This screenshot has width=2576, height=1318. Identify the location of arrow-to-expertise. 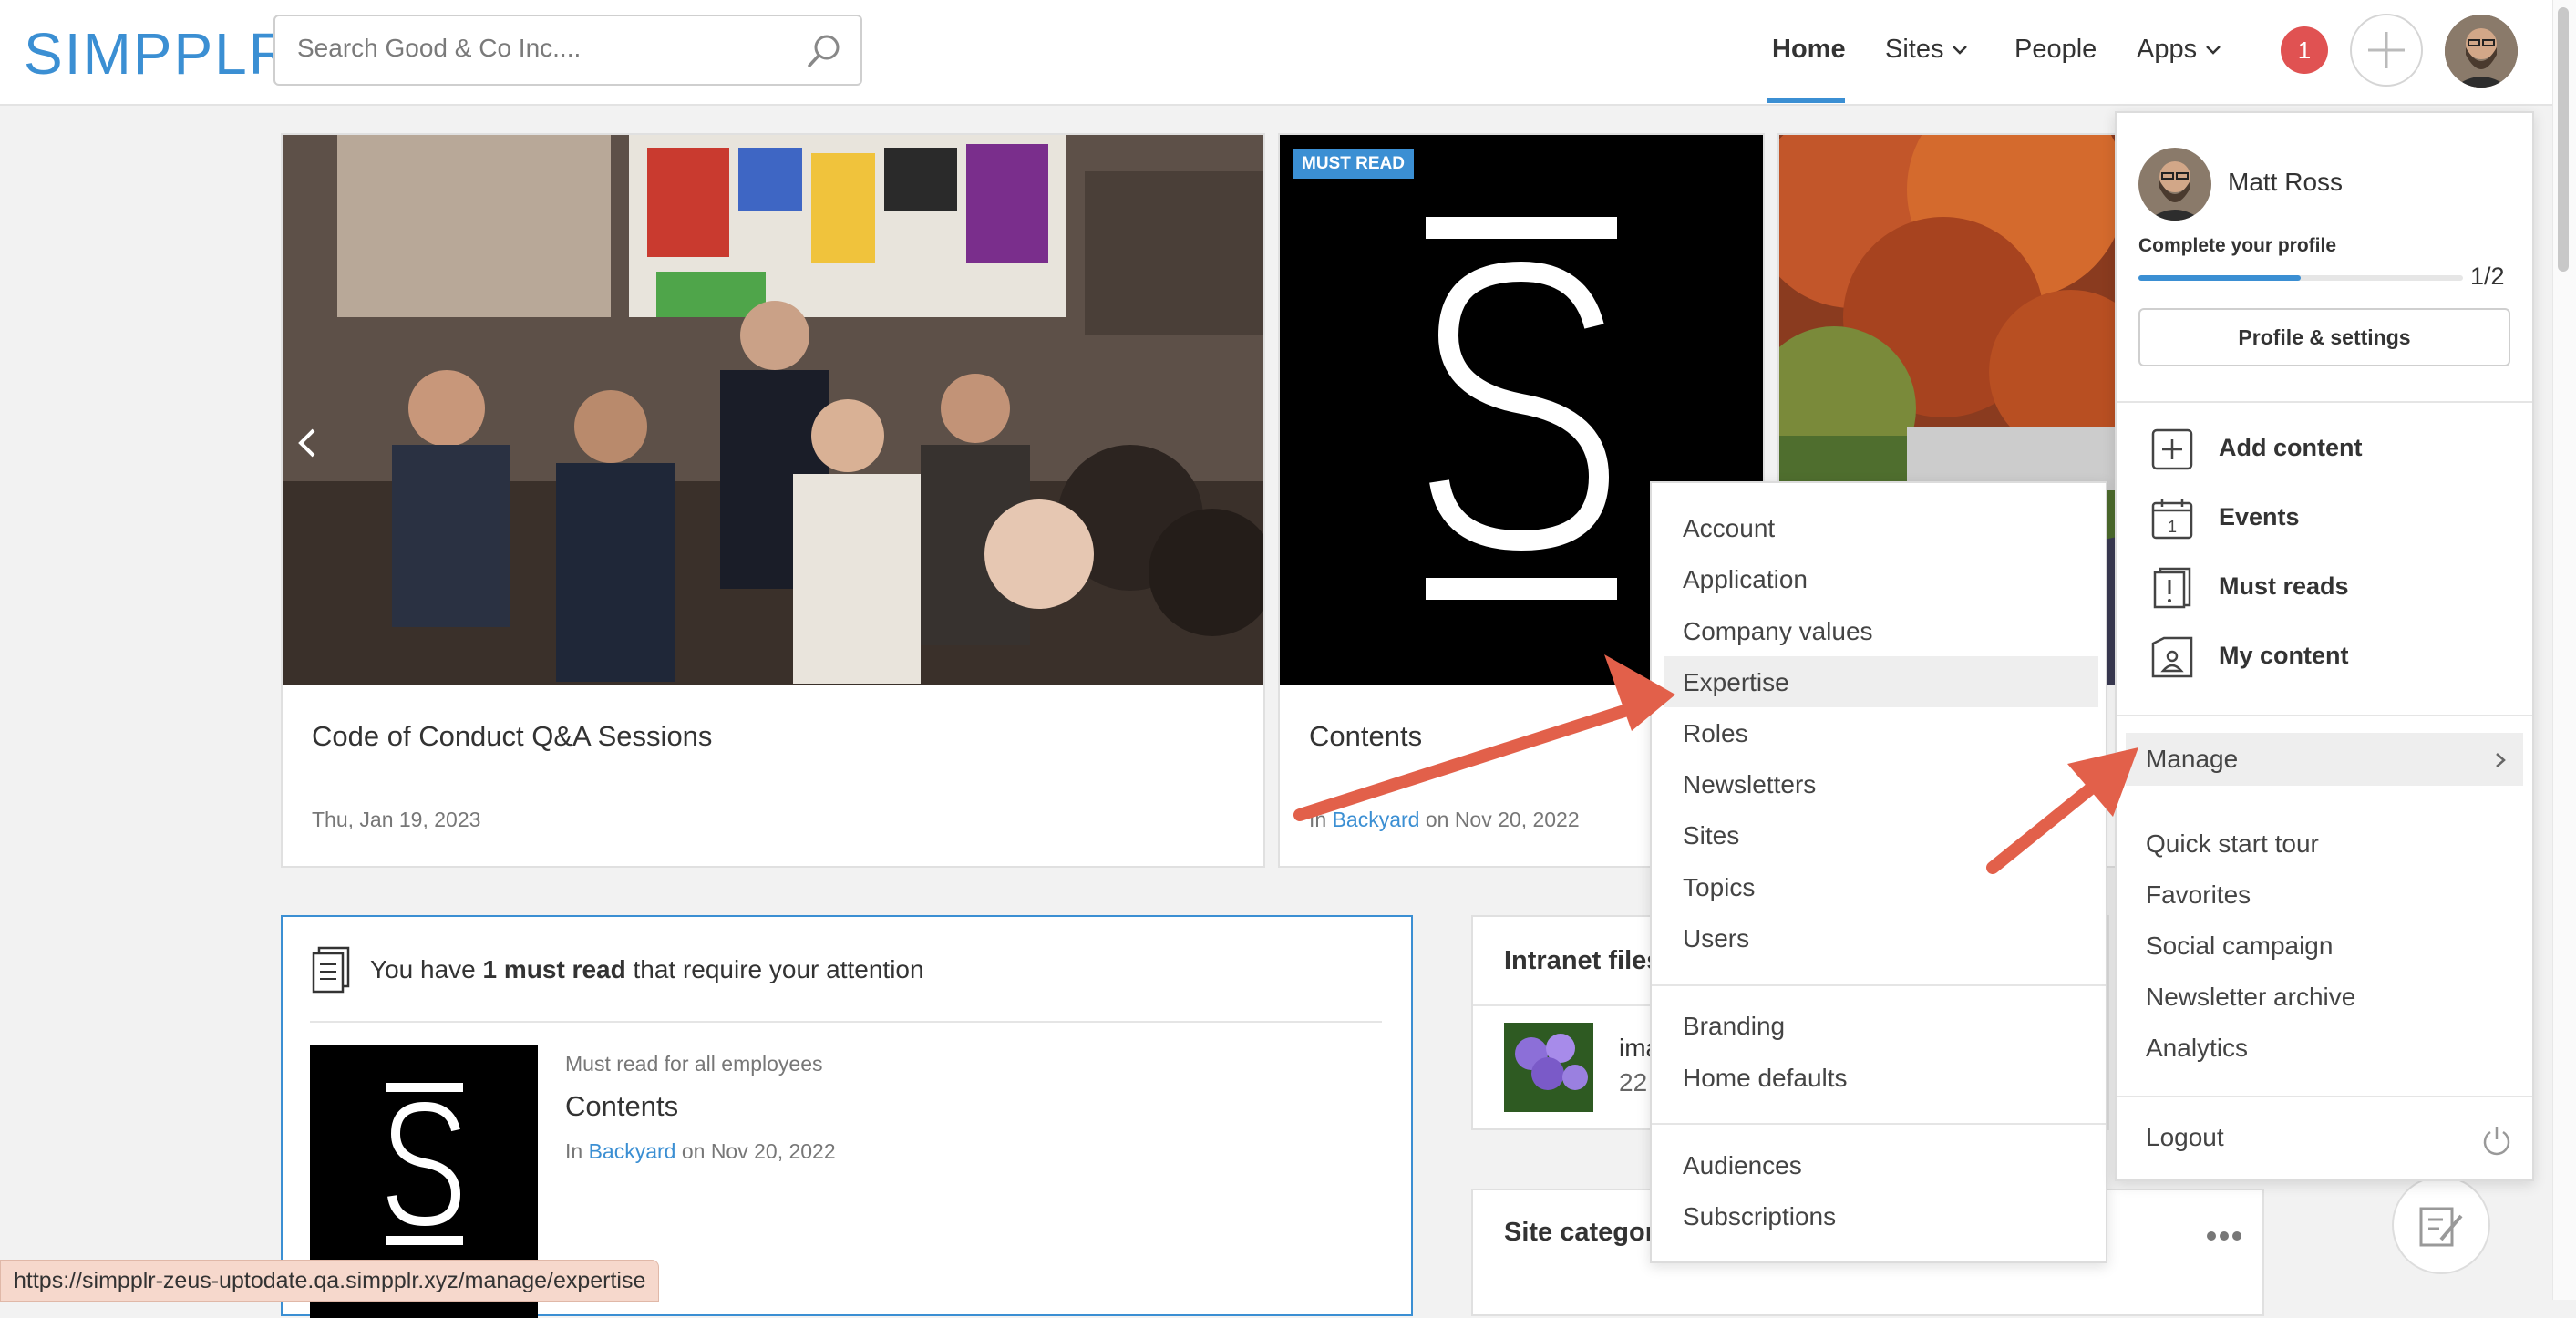
(1462, 763).